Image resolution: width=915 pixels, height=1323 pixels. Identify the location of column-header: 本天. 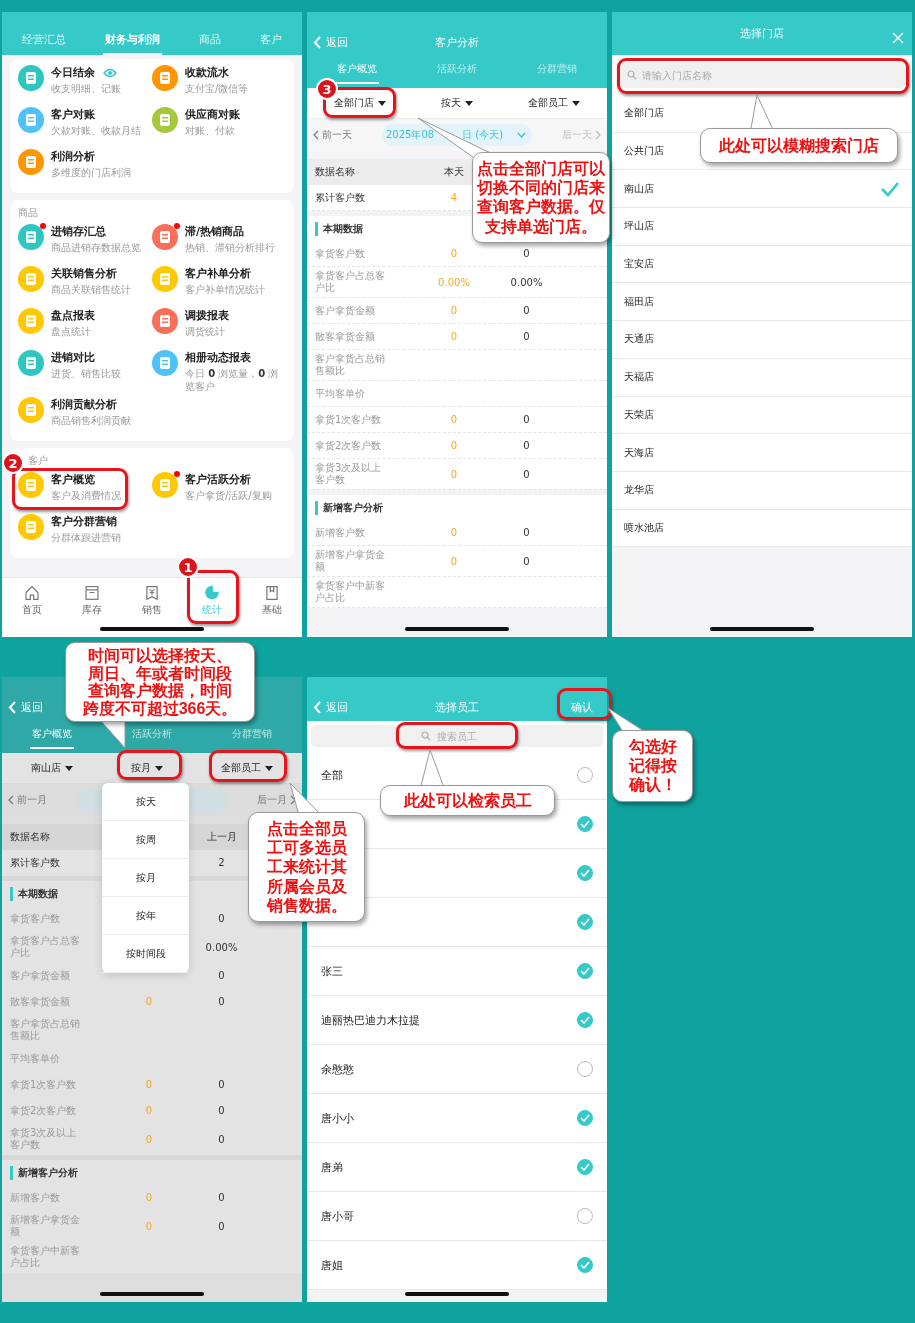
(454, 172).